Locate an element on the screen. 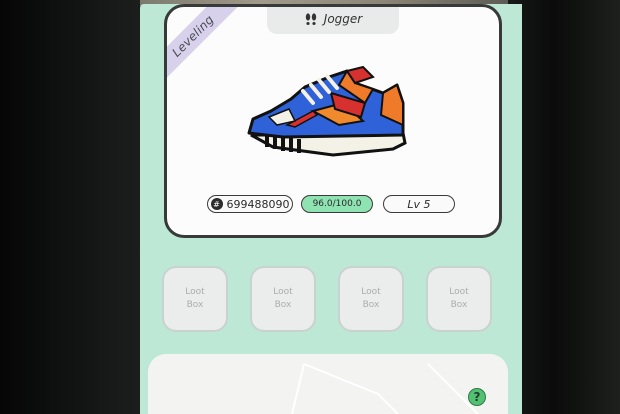  level-pill: Lv 5 is located at coordinates (419, 204).